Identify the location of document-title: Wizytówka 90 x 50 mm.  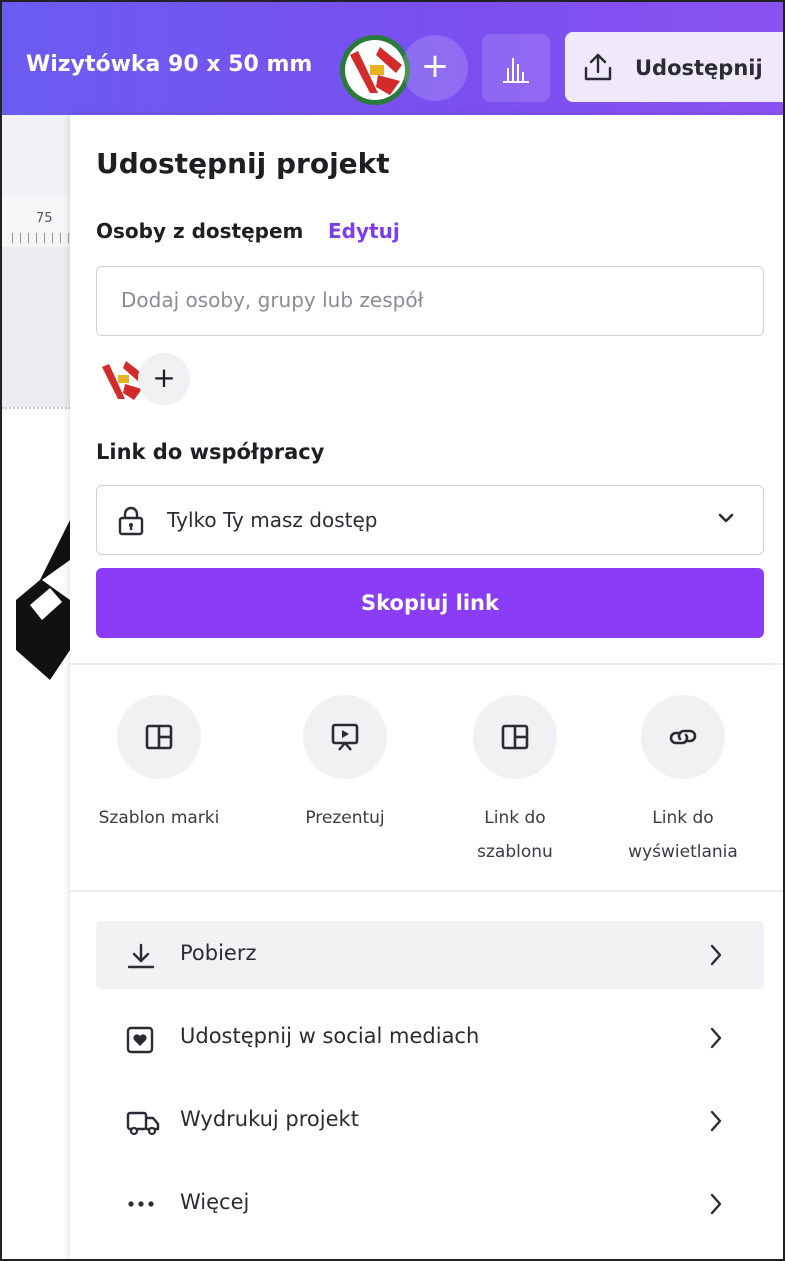
(169, 64).